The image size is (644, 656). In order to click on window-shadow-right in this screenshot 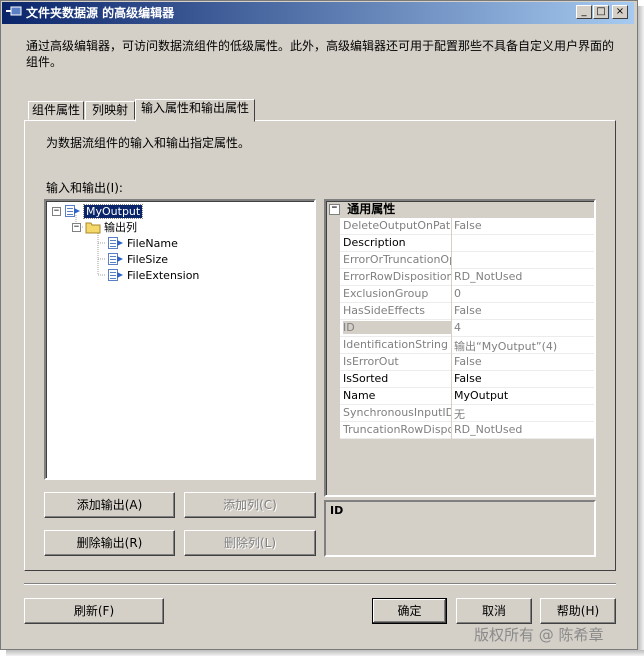, I will do `click(641, 331)`.